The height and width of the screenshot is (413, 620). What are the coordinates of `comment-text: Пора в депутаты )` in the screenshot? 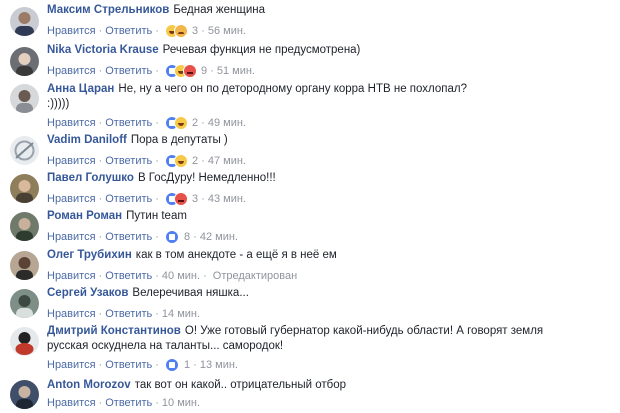 It's located at (179, 140).